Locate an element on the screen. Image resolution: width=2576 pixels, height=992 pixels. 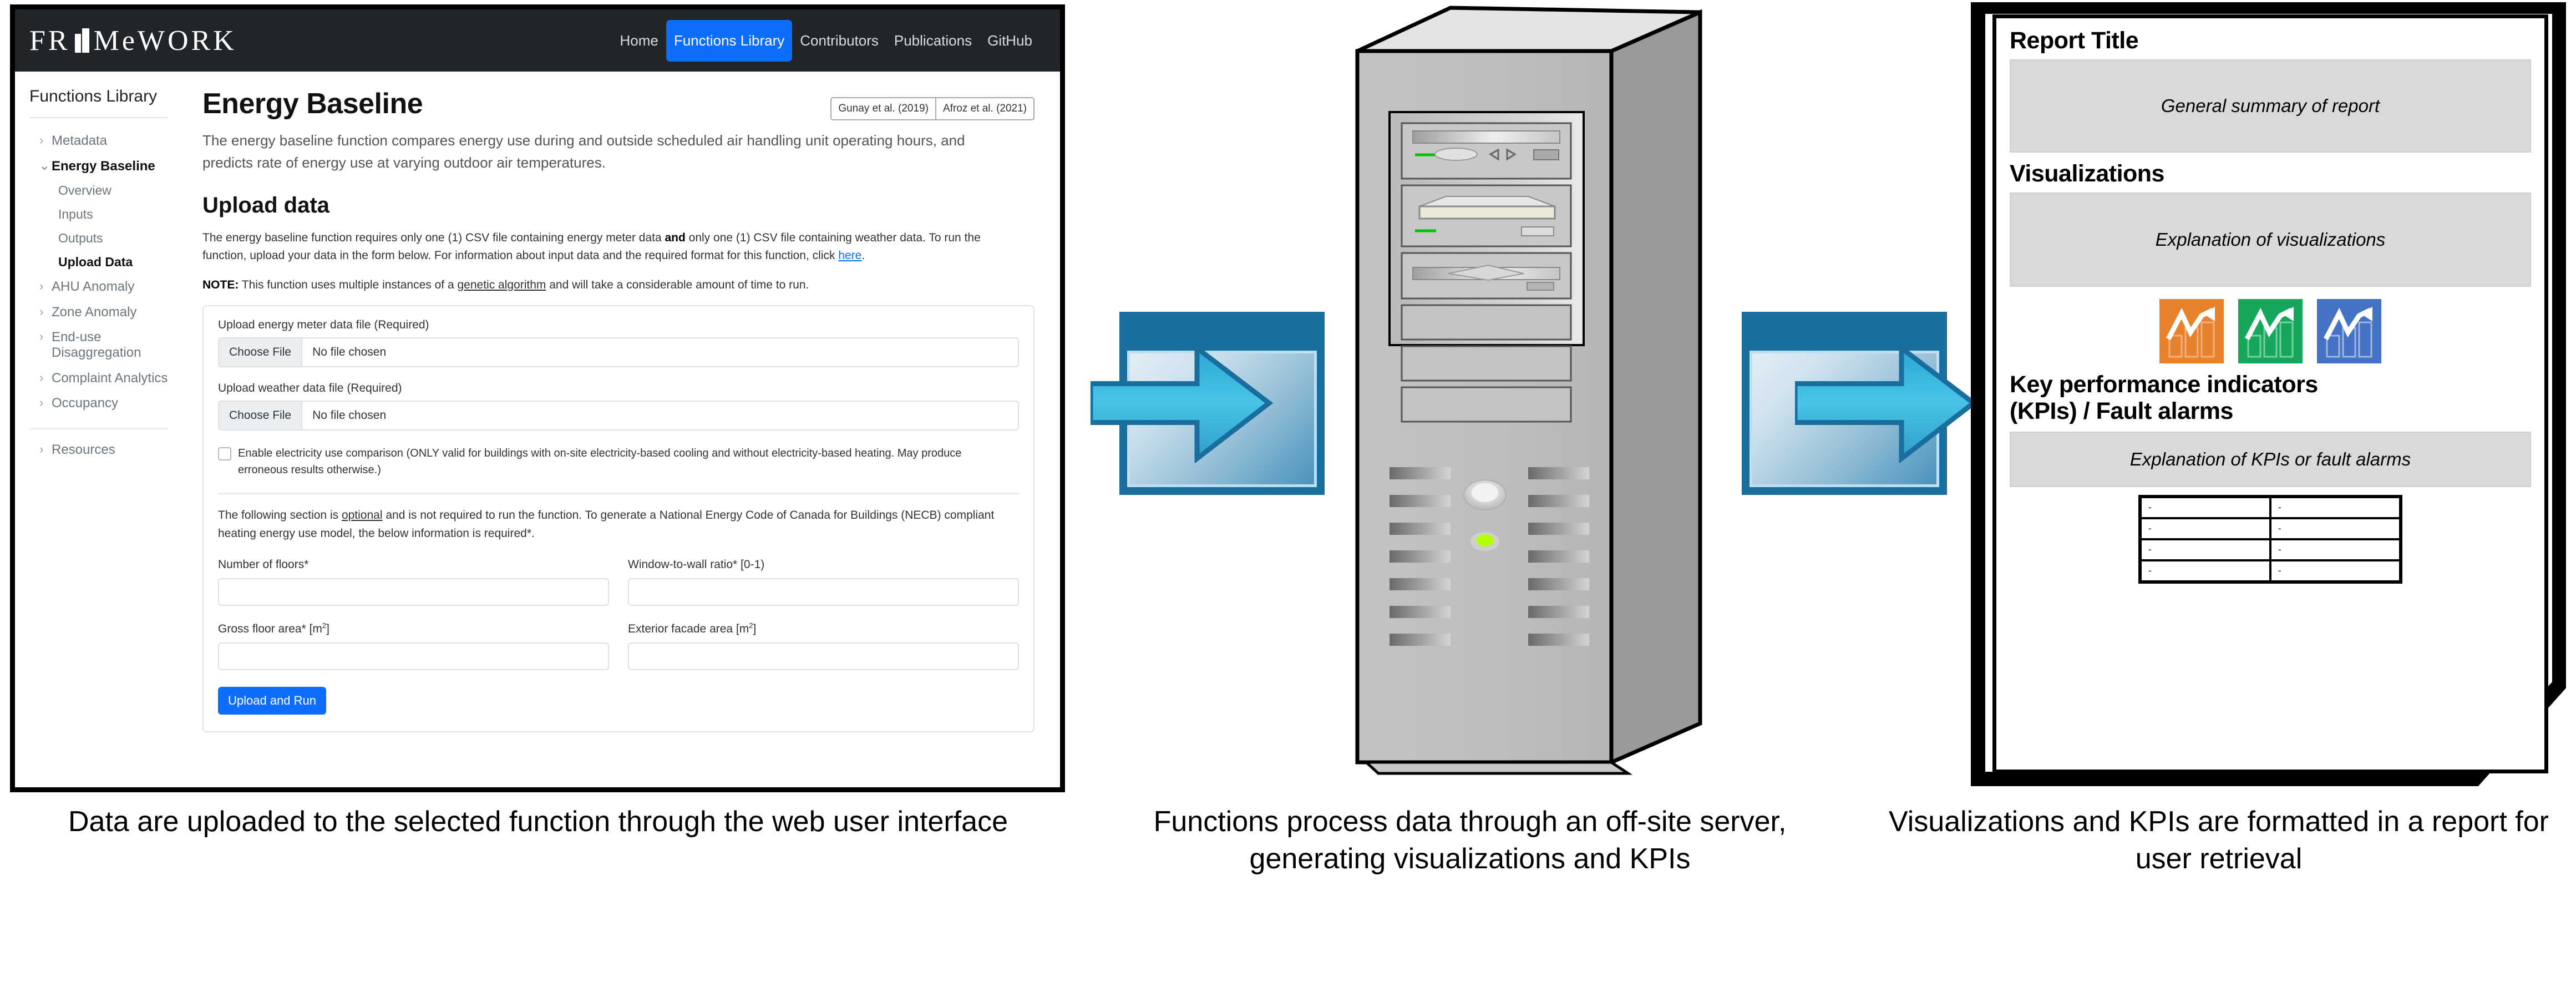
nav-link-functions-library: Functions Library is located at coordinates (729, 41).